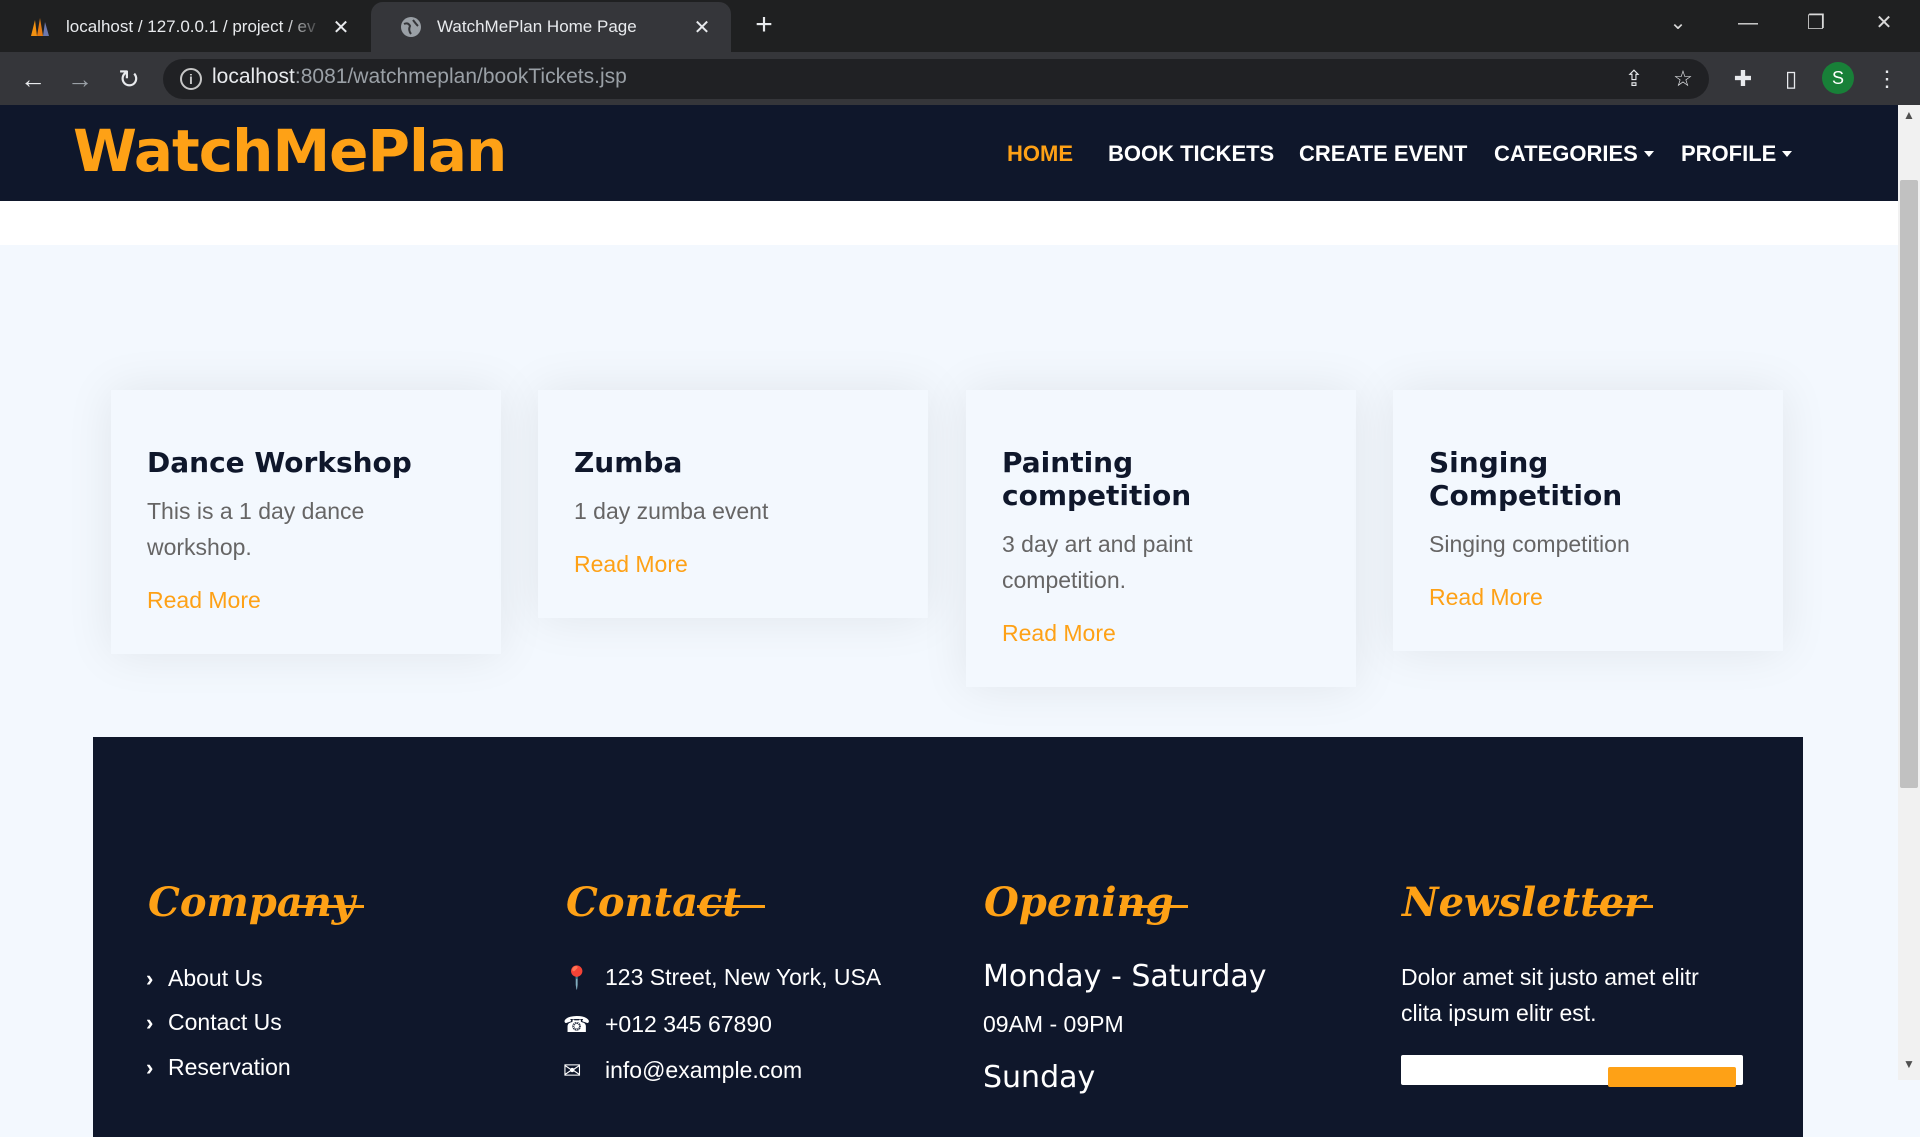 The image size is (1920, 1137). Describe the element at coordinates (1743, 79) in the screenshot. I see `extensions-icon: ✚` at that location.